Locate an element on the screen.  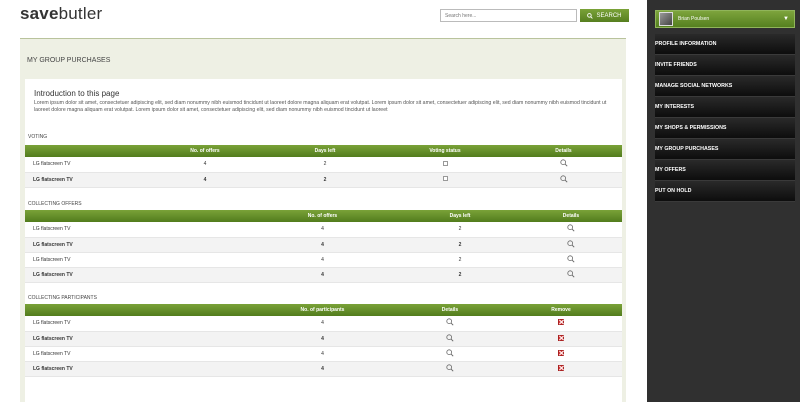
search-button: SEARCH is located at coordinates (604, 15).